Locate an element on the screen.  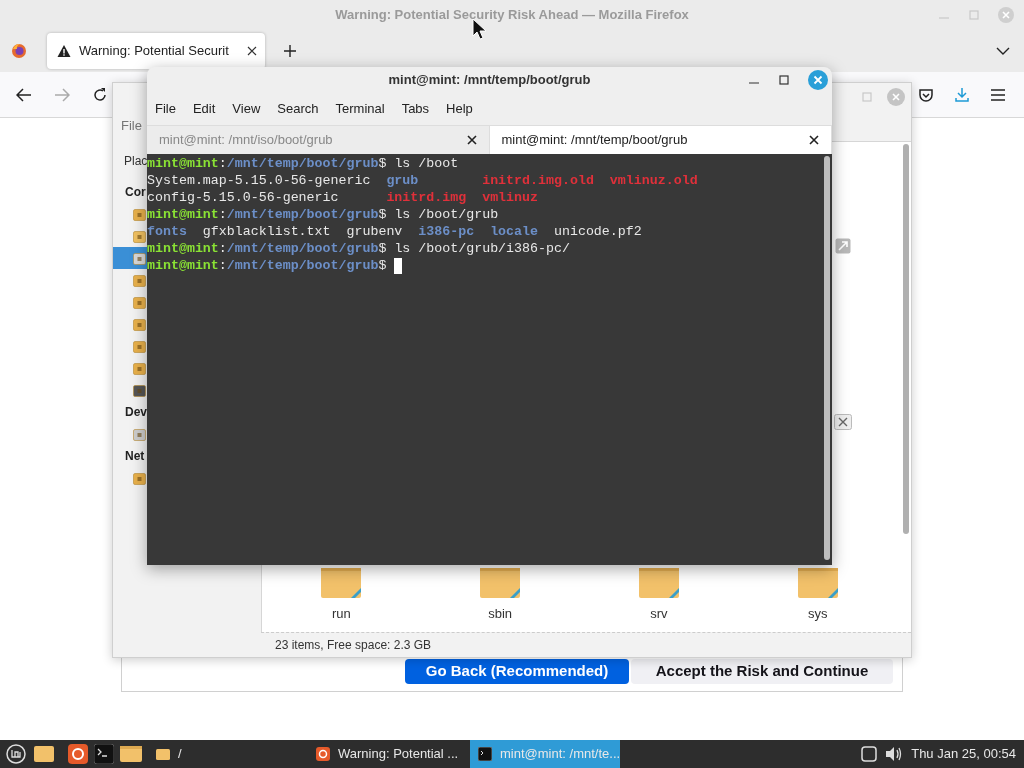
maximize-button is located at coordinates (784, 80).